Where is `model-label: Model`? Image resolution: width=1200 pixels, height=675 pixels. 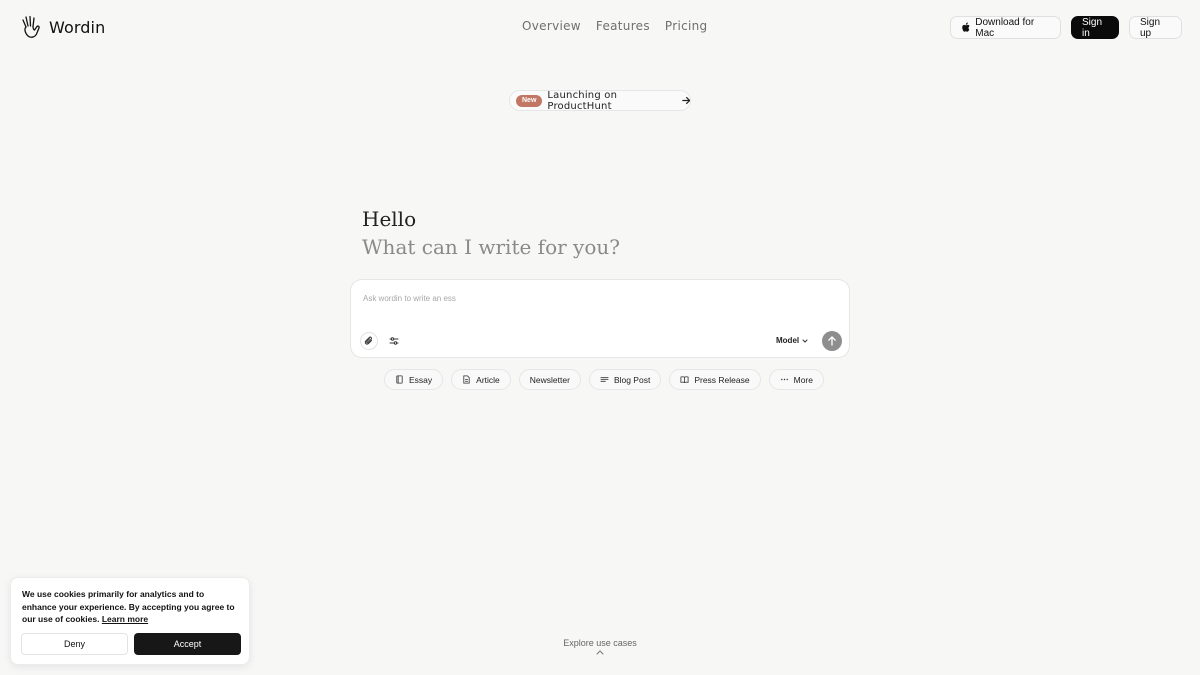 model-label: Model is located at coordinates (788, 340).